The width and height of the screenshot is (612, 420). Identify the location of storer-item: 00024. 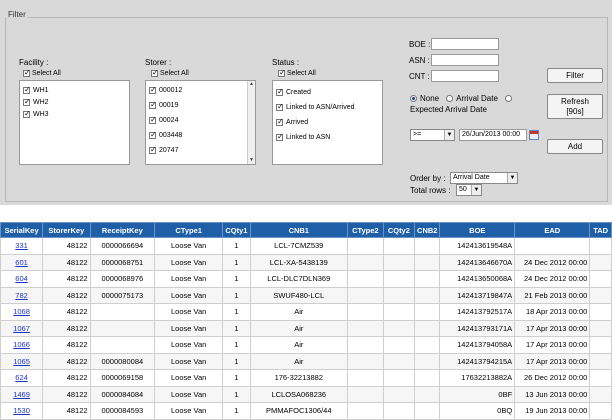
(163, 119).